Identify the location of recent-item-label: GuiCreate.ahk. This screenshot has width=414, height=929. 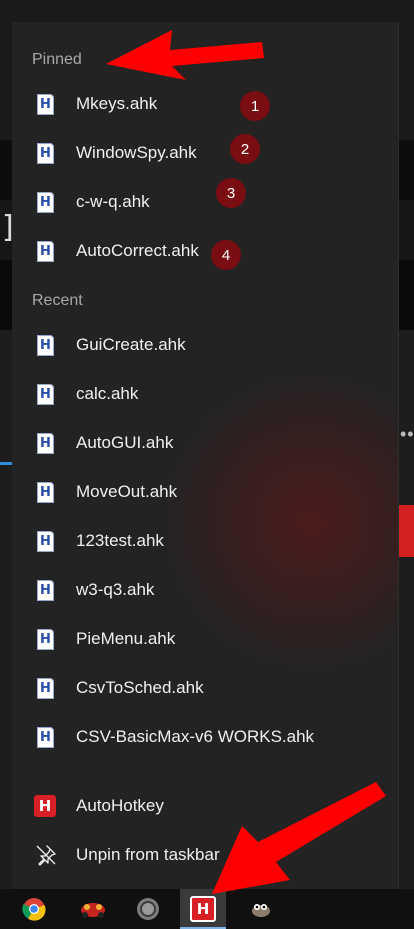
(131, 344).